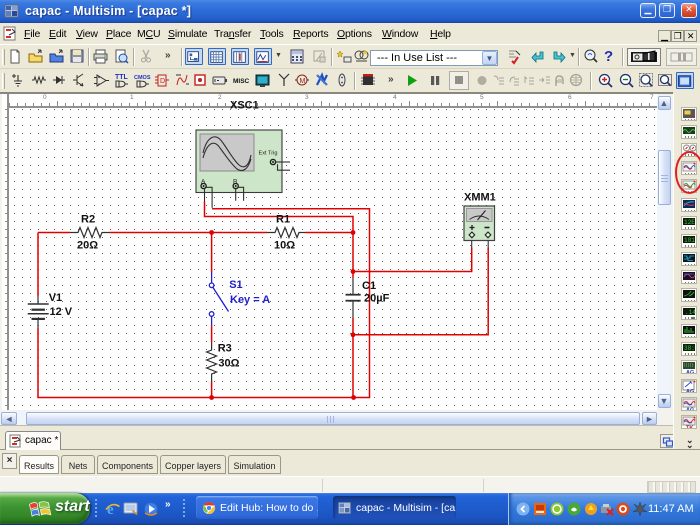 This screenshot has height=525, width=700. Describe the element at coordinates (228, 364) in the screenshot. I see `svg-text: 30Ω` at that location.